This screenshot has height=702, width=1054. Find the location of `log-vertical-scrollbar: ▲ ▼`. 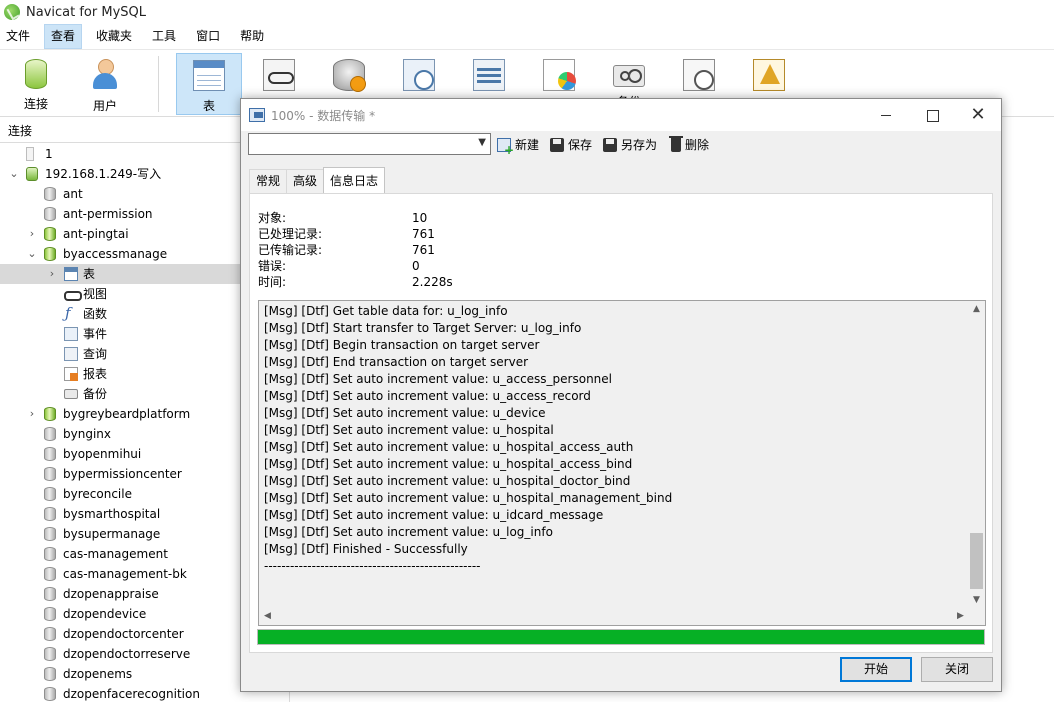

log-vertical-scrollbar: ▲ ▼ is located at coordinates (976, 455).